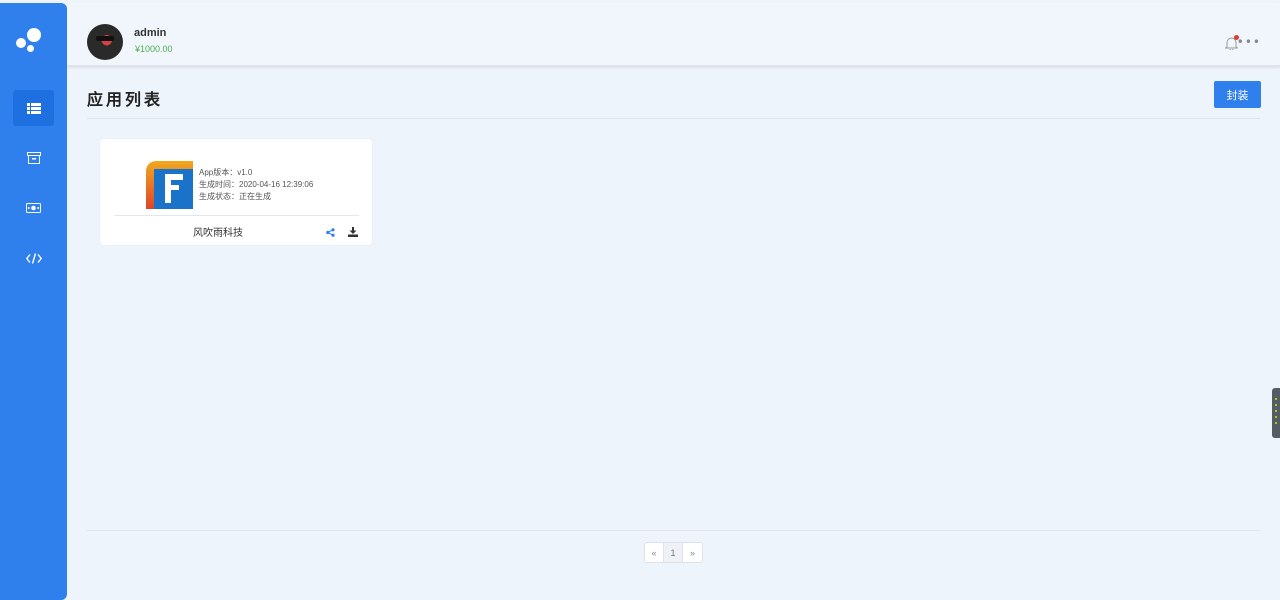 Image resolution: width=1280 pixels, height=600 pixels. I want to click on pagination-page: 1, so click(673, 552).